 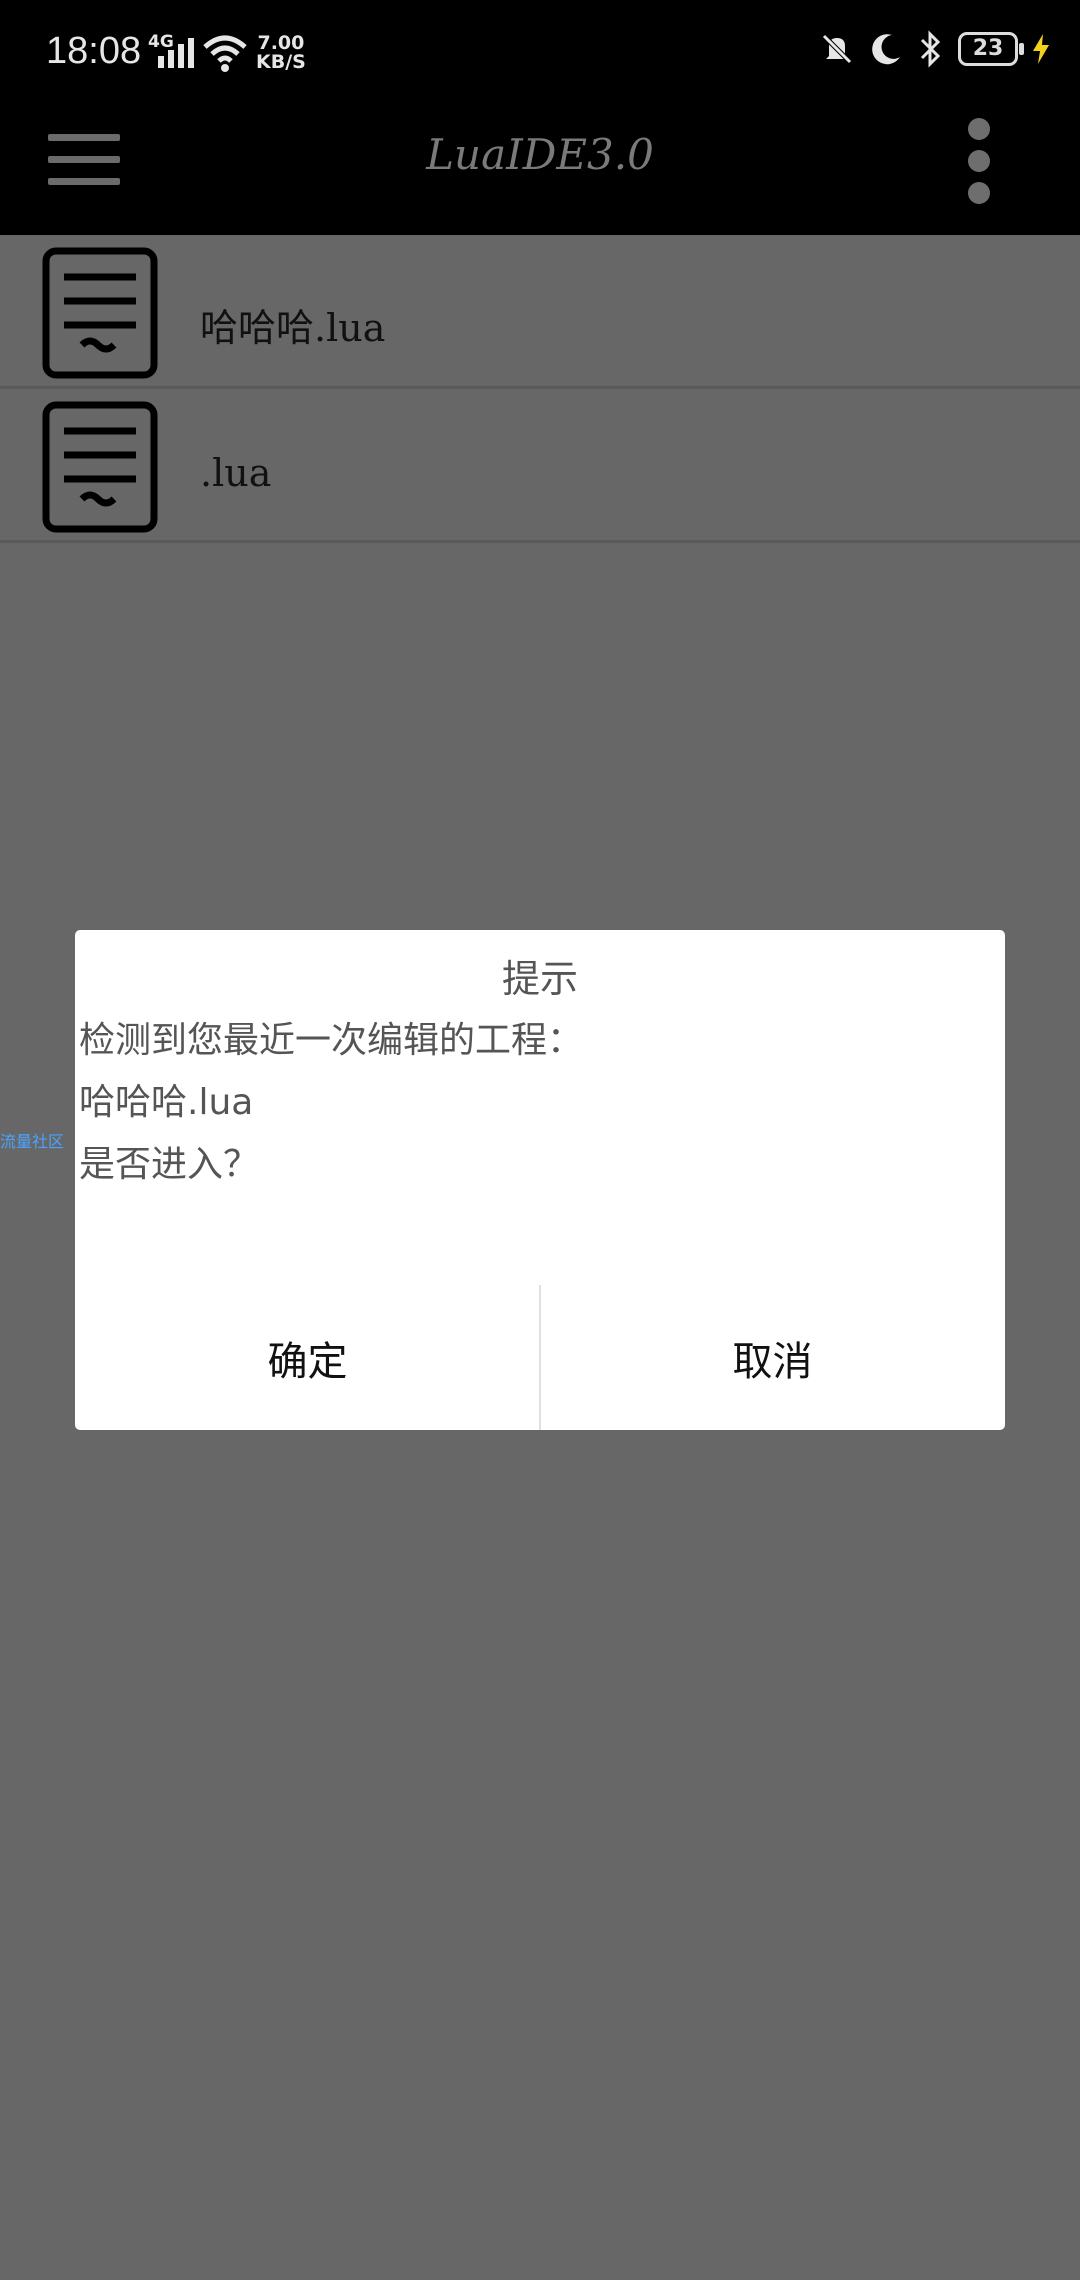 What do you see at coordinates (980, 162) in the screenshot?
I see `more-options-icon` at bounding box center [980, 162].